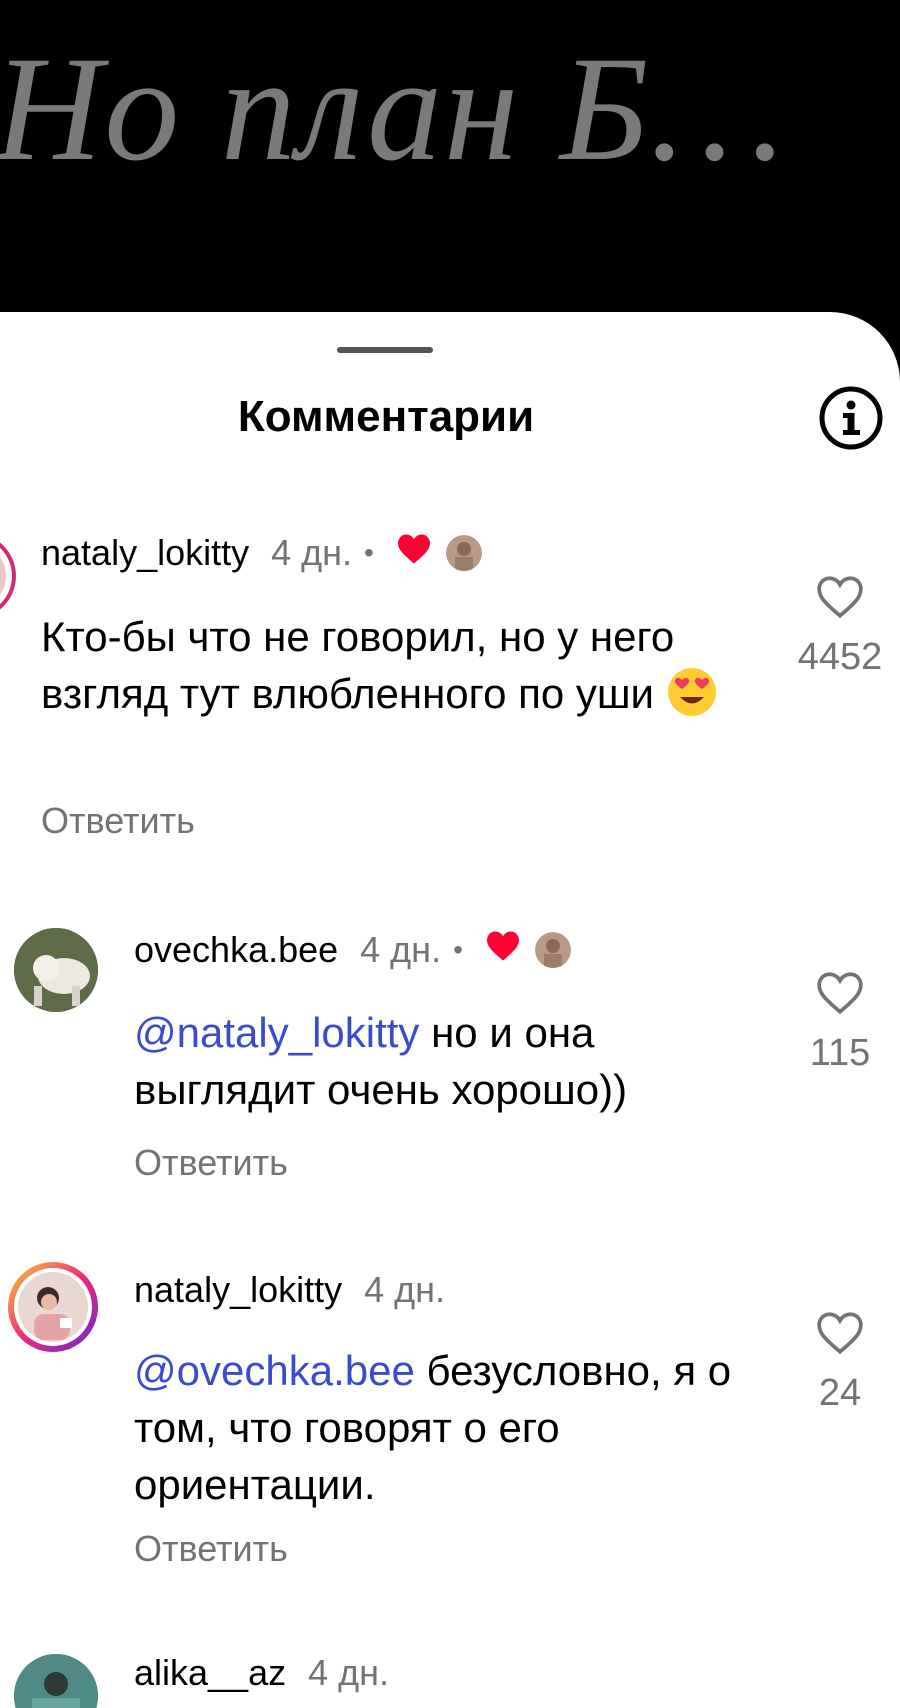 The height and width of the screenshot is (1708, 900). I want to click on like-count: 115, so click(840, 1053).